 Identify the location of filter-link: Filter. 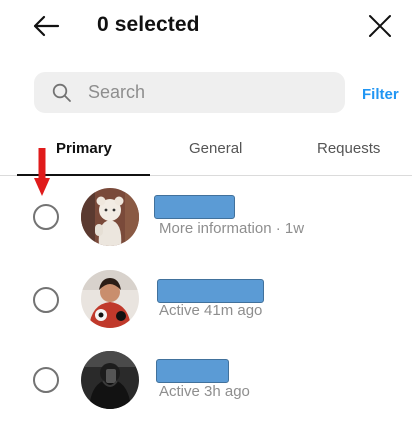
(380, 94).